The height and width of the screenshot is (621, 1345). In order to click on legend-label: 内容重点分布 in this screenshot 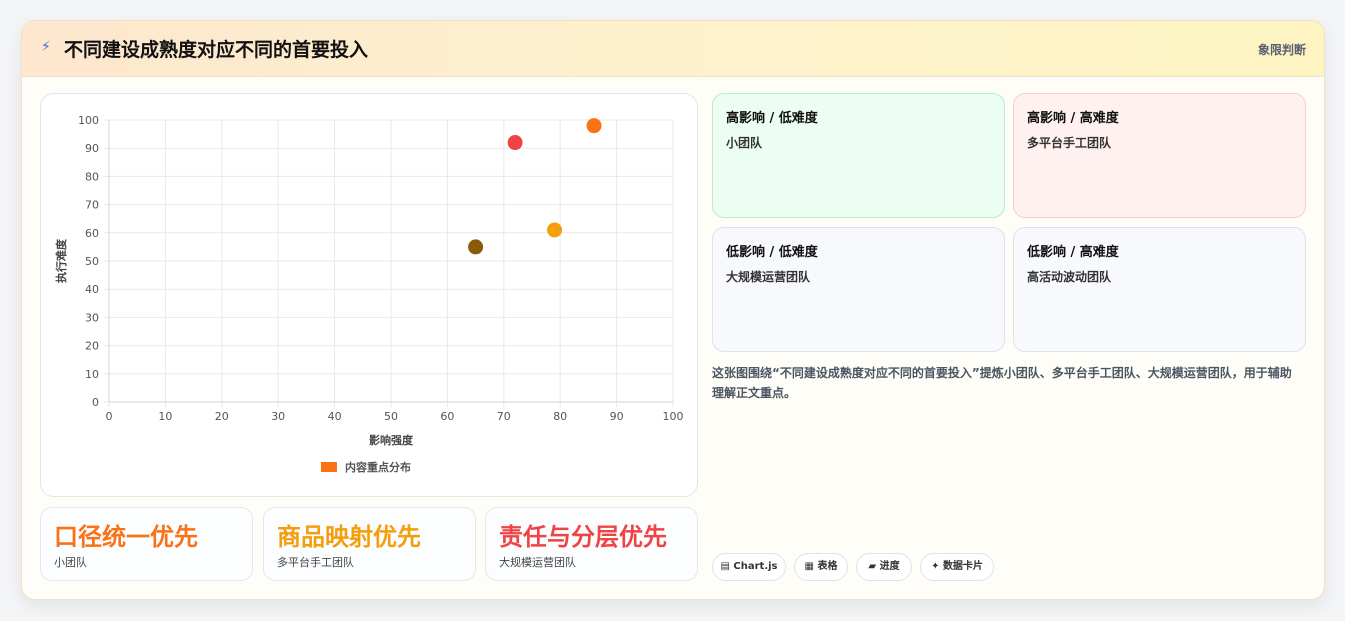, I will do `click(378, 467)`.